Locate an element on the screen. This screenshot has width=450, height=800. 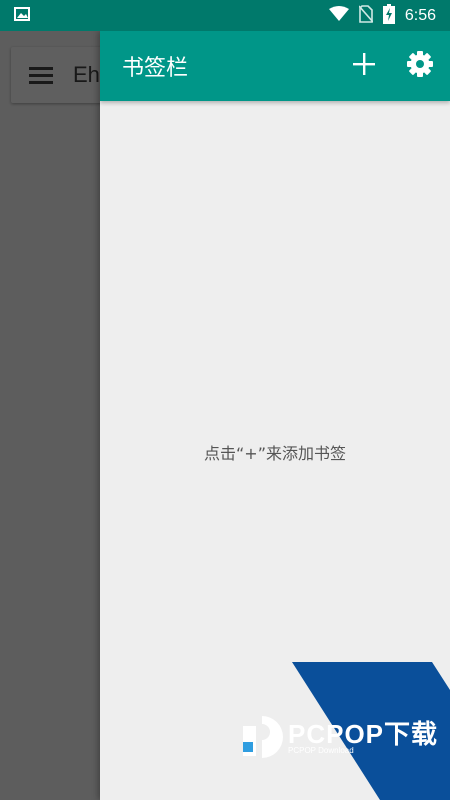
empty-bookmarks-hint: 点击“+”来添加书签 is located at coordinates (275, 453).